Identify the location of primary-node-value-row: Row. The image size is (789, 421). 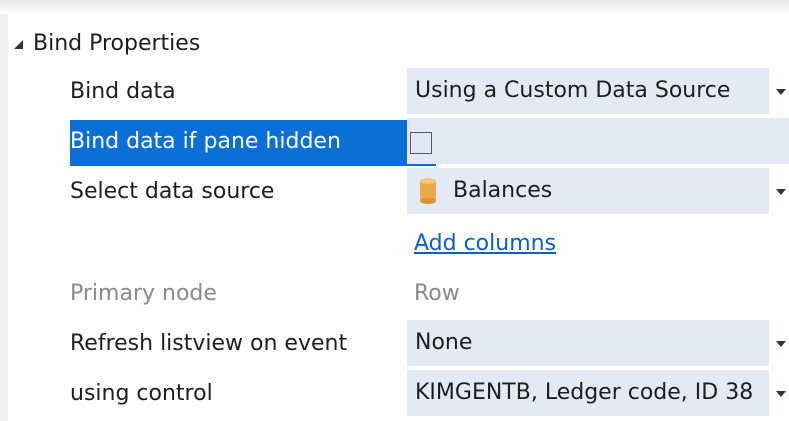
(394, 294).